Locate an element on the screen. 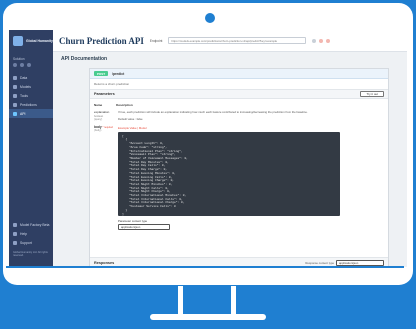 Image resolution: width=416 pixels, height=329 pixels. sidebar-item-support: Support is located at coordinates (31, 242).